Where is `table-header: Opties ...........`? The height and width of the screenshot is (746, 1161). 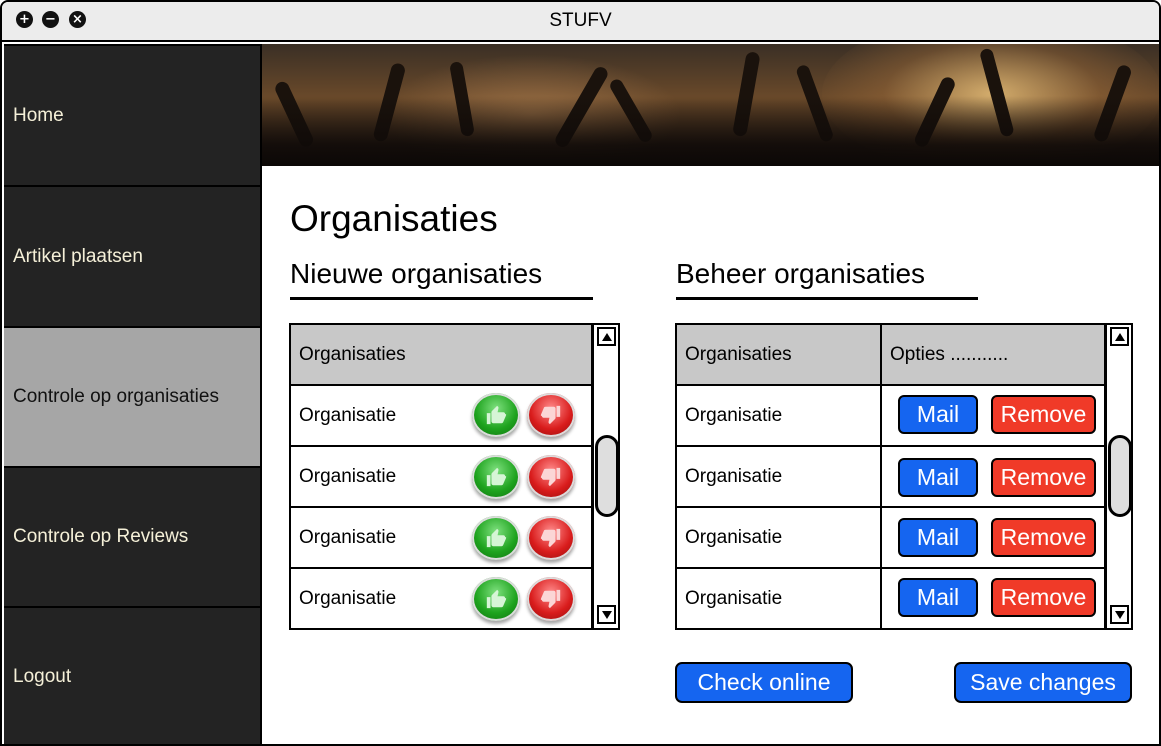 table-header: Opties ........... is located at coordinates (994, 354).